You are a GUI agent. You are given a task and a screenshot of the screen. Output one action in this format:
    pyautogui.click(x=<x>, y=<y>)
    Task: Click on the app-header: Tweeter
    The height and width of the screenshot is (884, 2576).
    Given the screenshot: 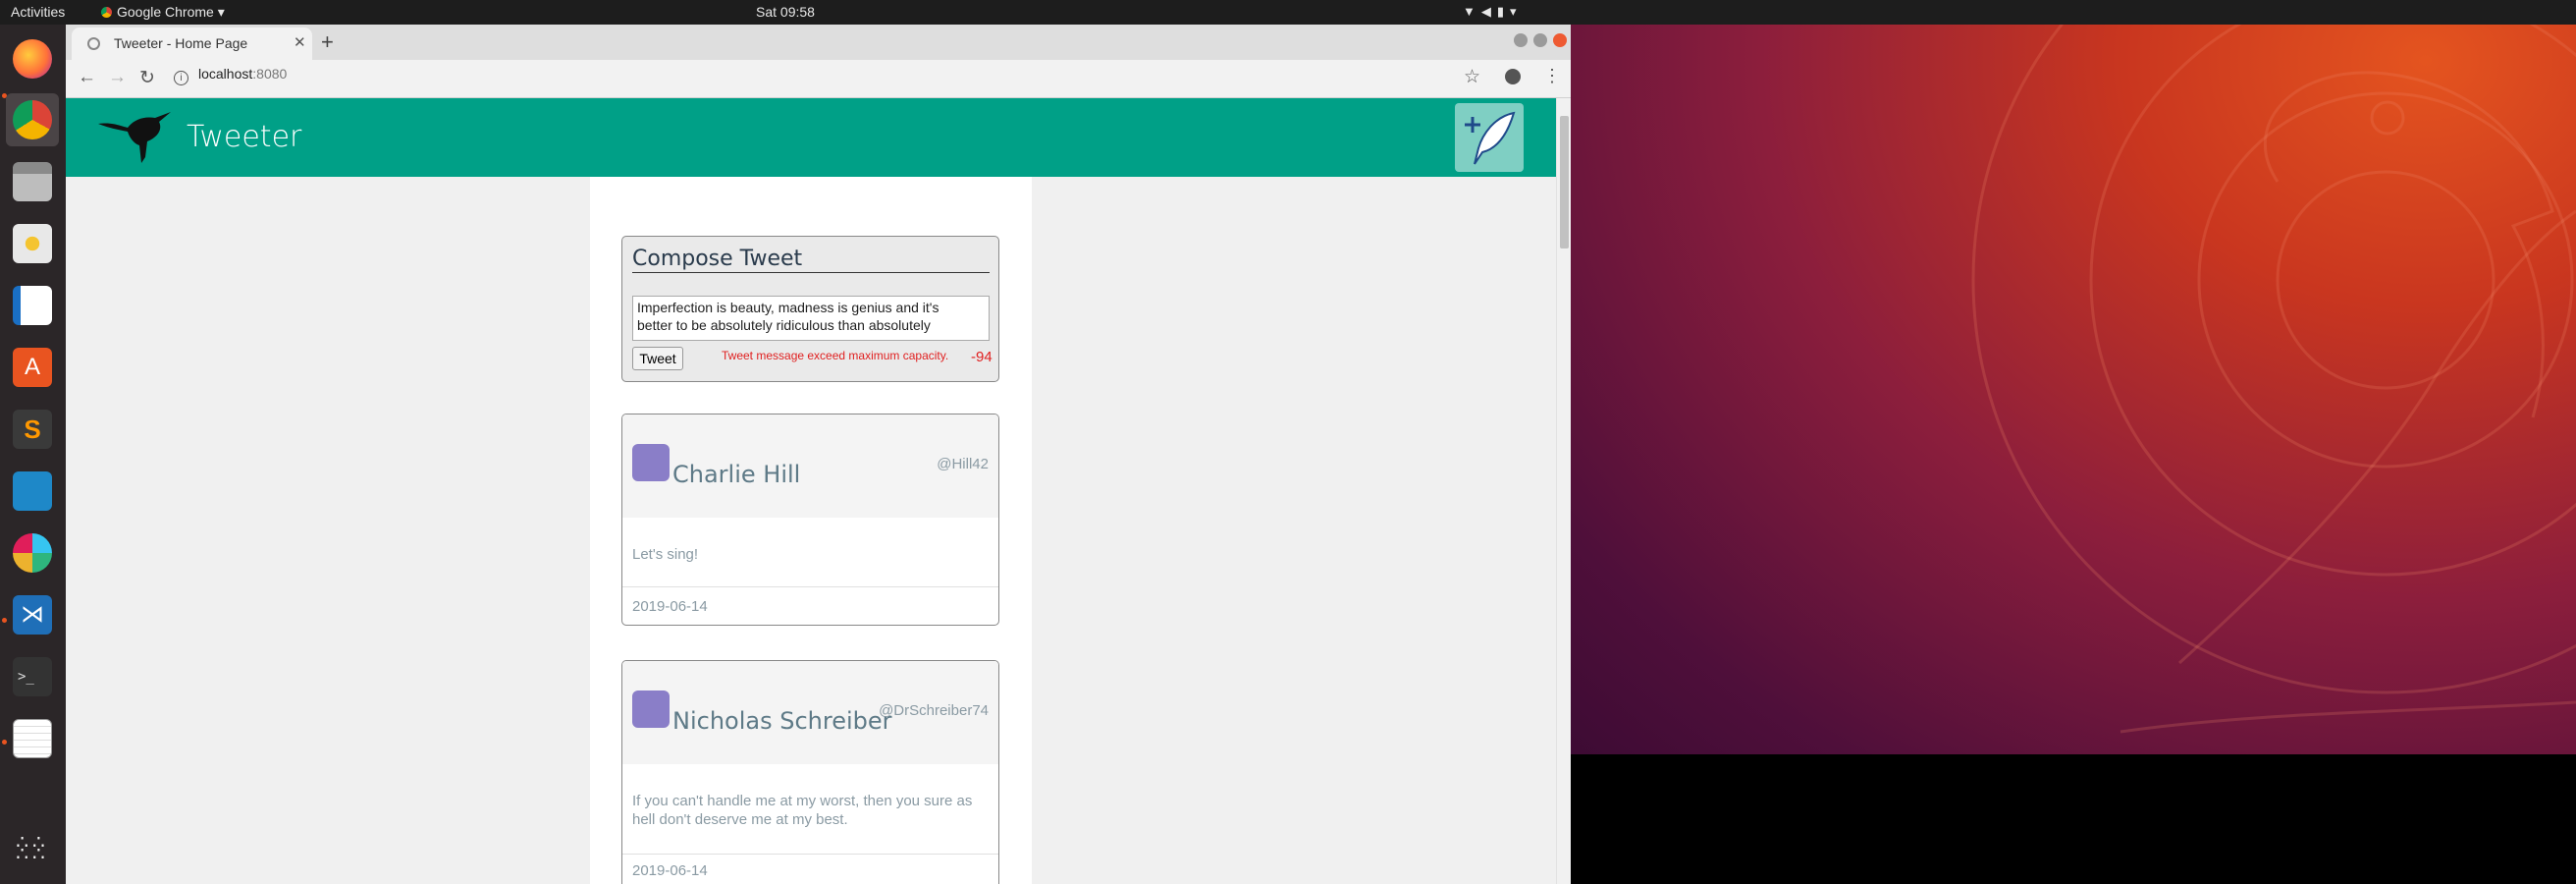 What is the action you would take?
    pyautogui.click(x=811, y=137)
    